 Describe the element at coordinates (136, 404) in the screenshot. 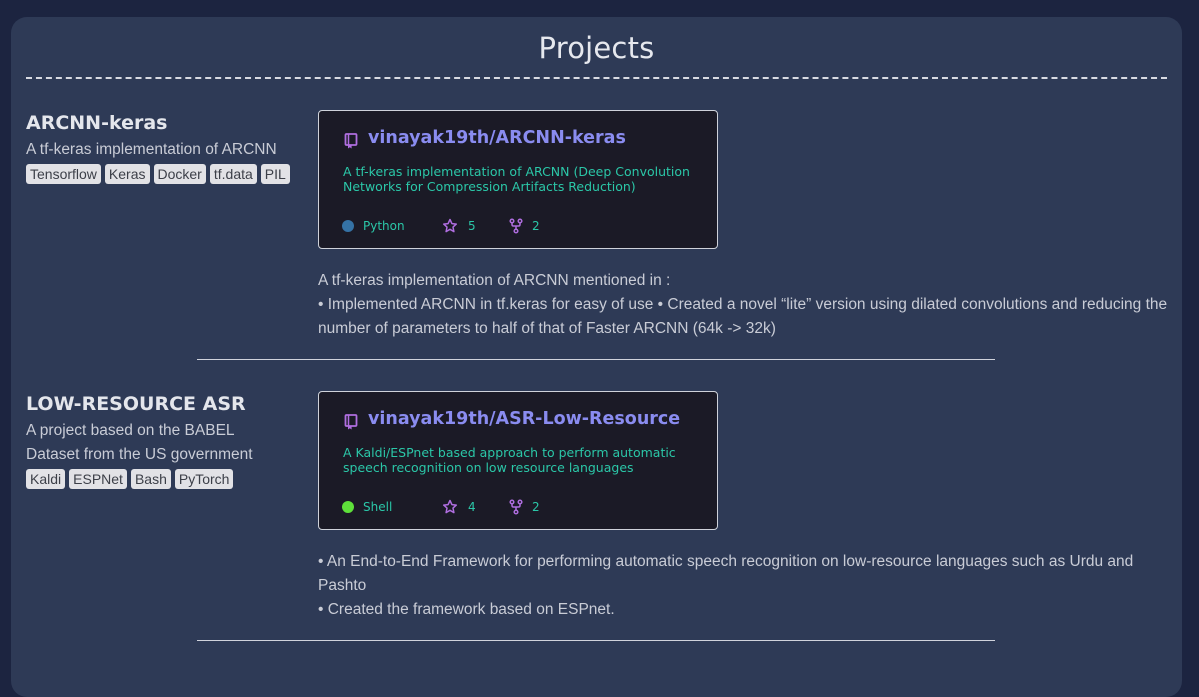

I see `project-name: LOW-RESOURCE ASR` at that location.